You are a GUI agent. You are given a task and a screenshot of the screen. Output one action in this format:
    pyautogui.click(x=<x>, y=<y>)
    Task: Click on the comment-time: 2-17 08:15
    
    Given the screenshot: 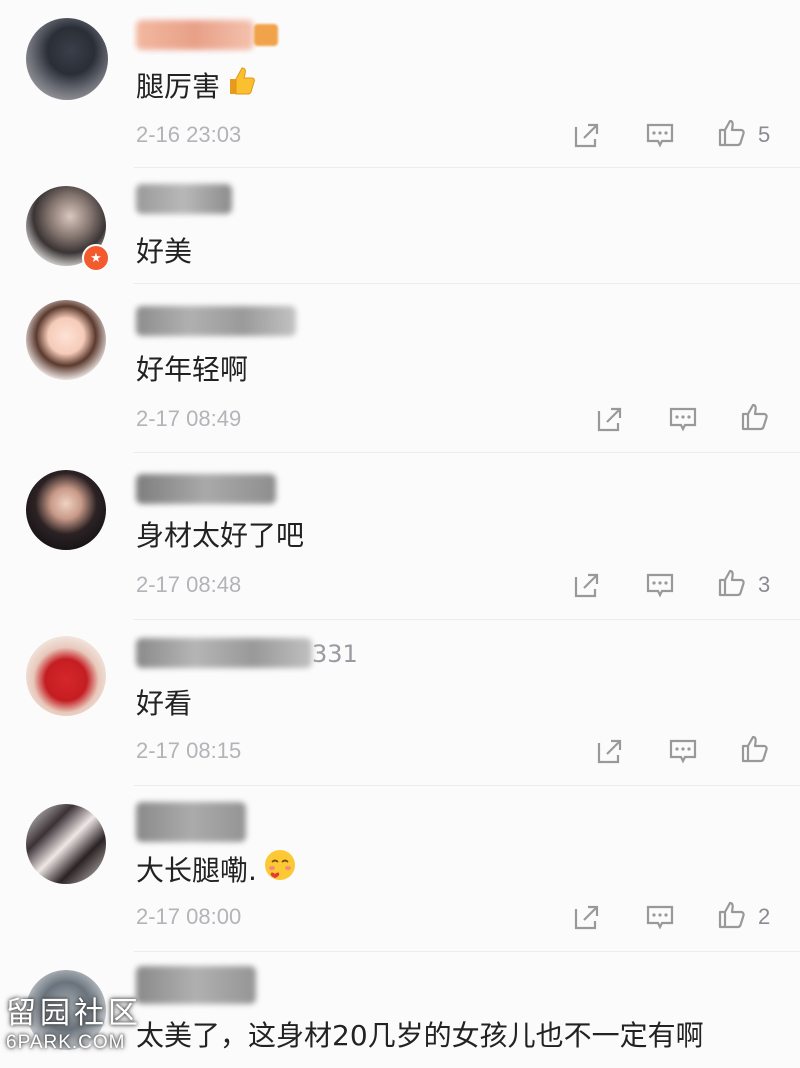 What is the action you would take?
    pyautogui.click(x=189, y=750)
    